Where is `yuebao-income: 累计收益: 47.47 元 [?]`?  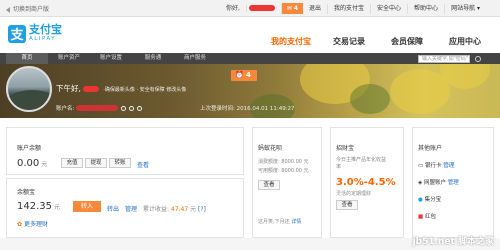
yuebao-income: 累计收益: 47.47 元 [?] is located at coordinates (174, 209).